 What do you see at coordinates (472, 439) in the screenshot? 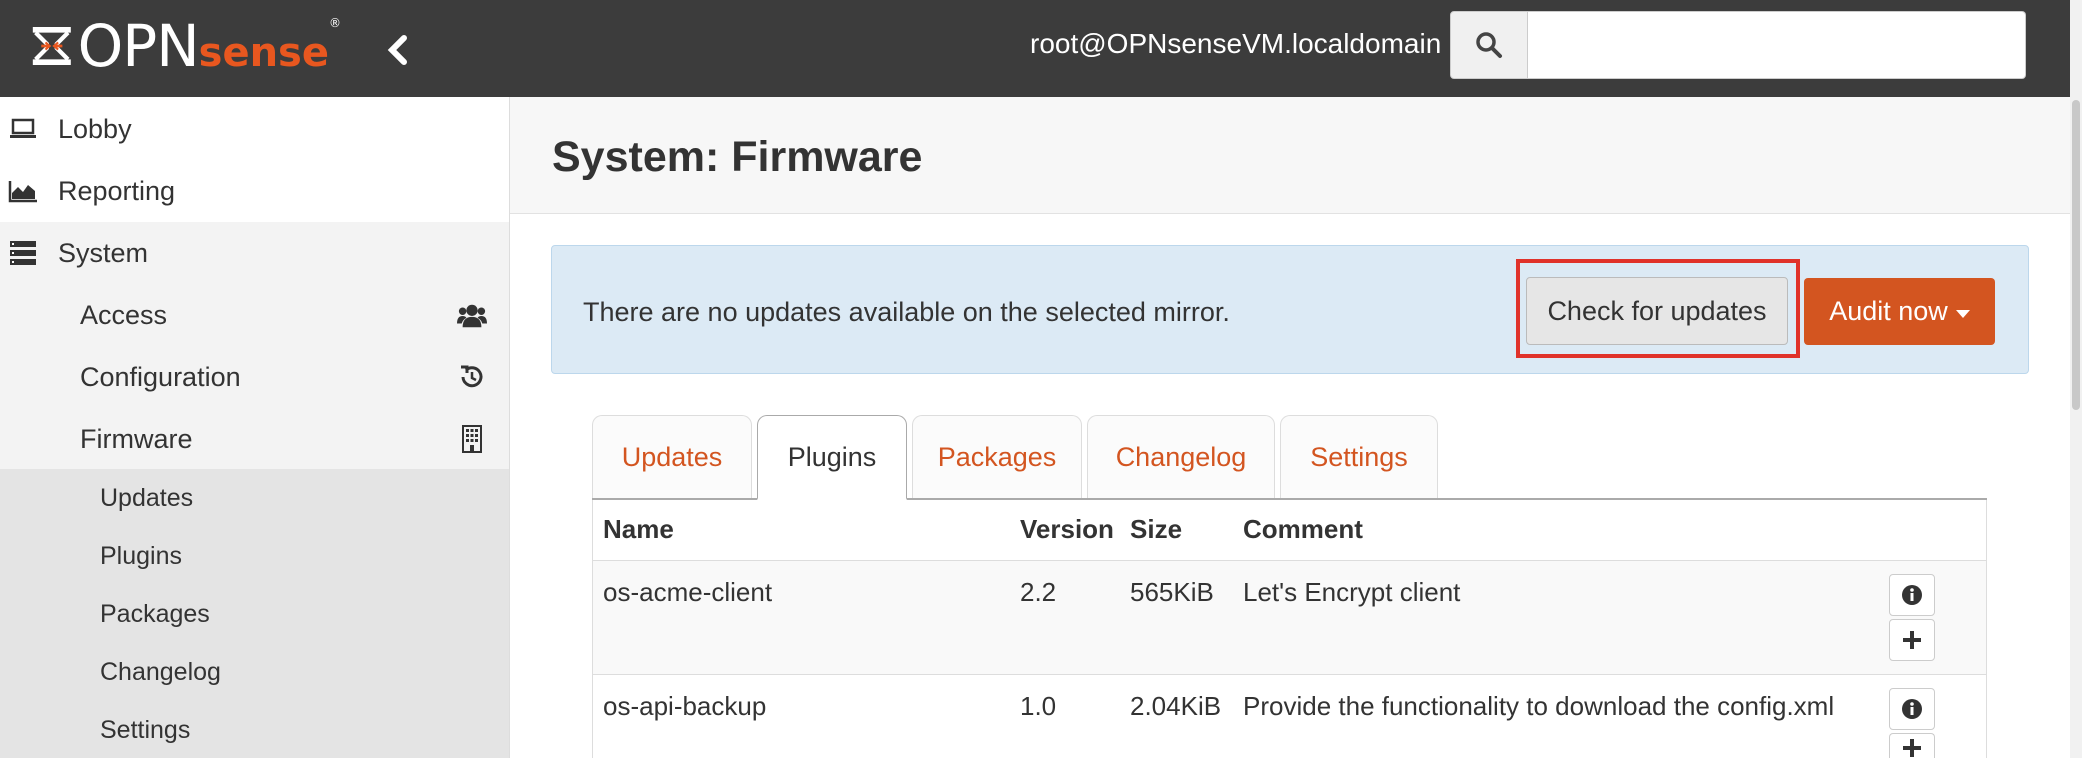
I see `building-icon` at bounding box center [472, 439].